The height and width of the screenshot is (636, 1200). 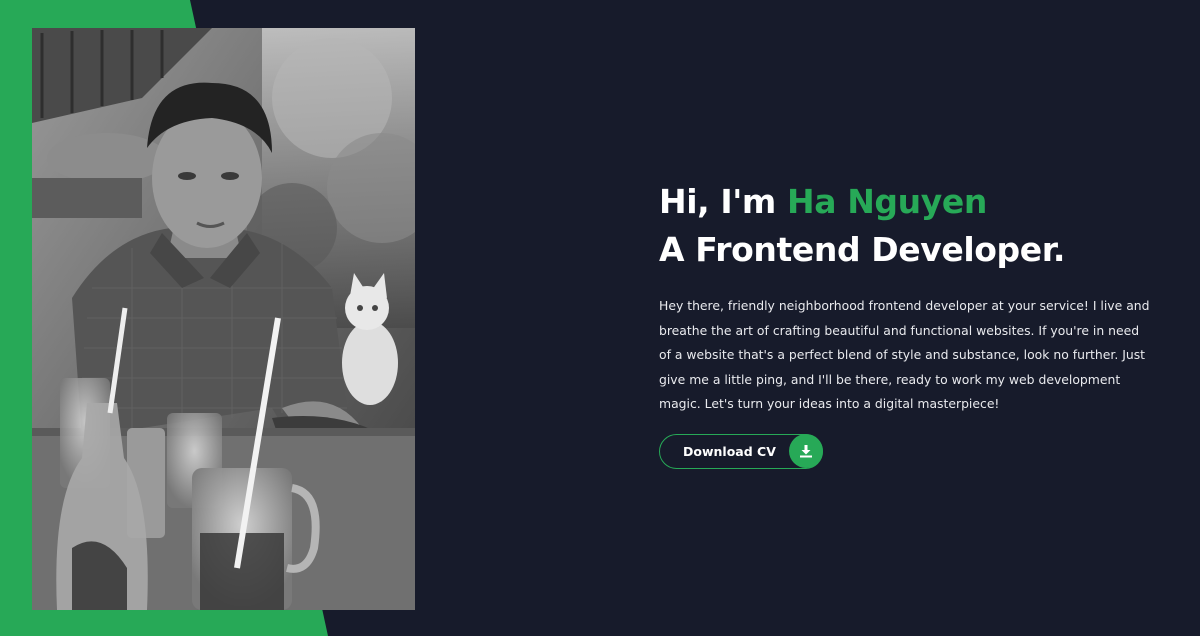 What do you see at coordinates (729, 451) in the screenshot?
I see `download-cv-label: Download CV` at bounding box center [729, 451].